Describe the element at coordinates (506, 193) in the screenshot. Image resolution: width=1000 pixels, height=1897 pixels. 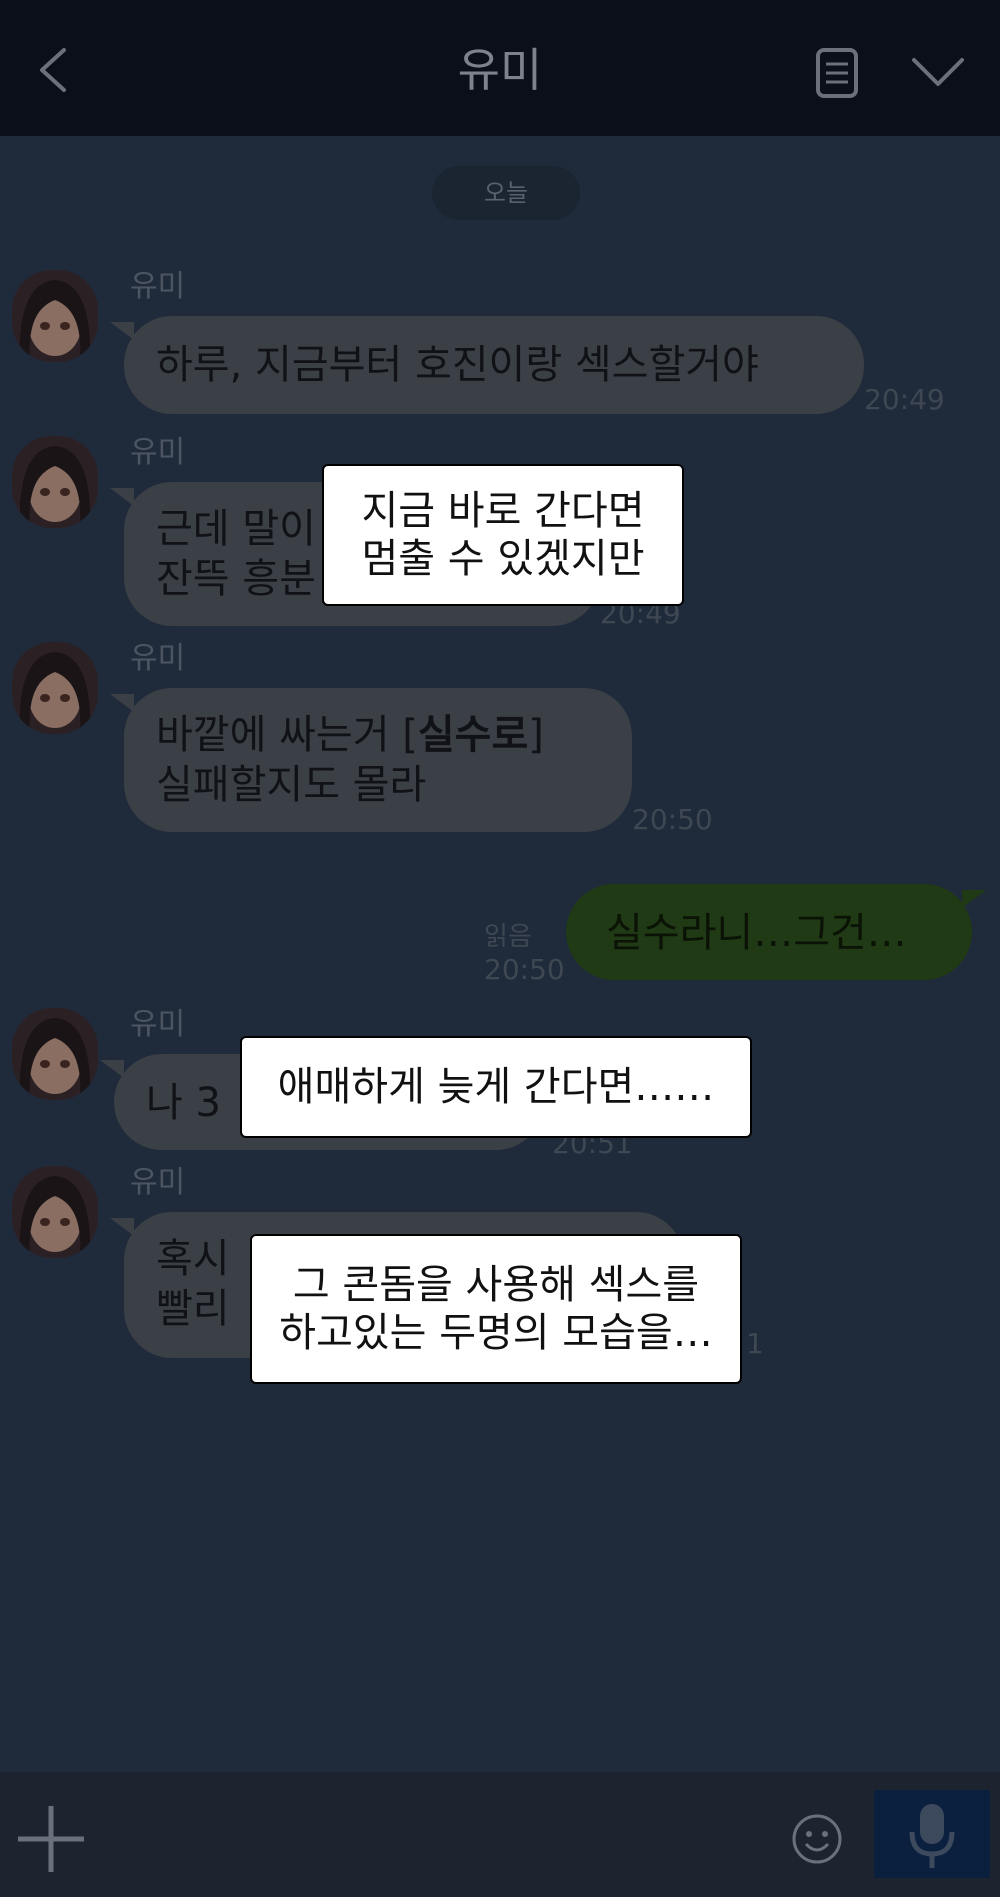
I see `date-divider: 오늘` at that location.